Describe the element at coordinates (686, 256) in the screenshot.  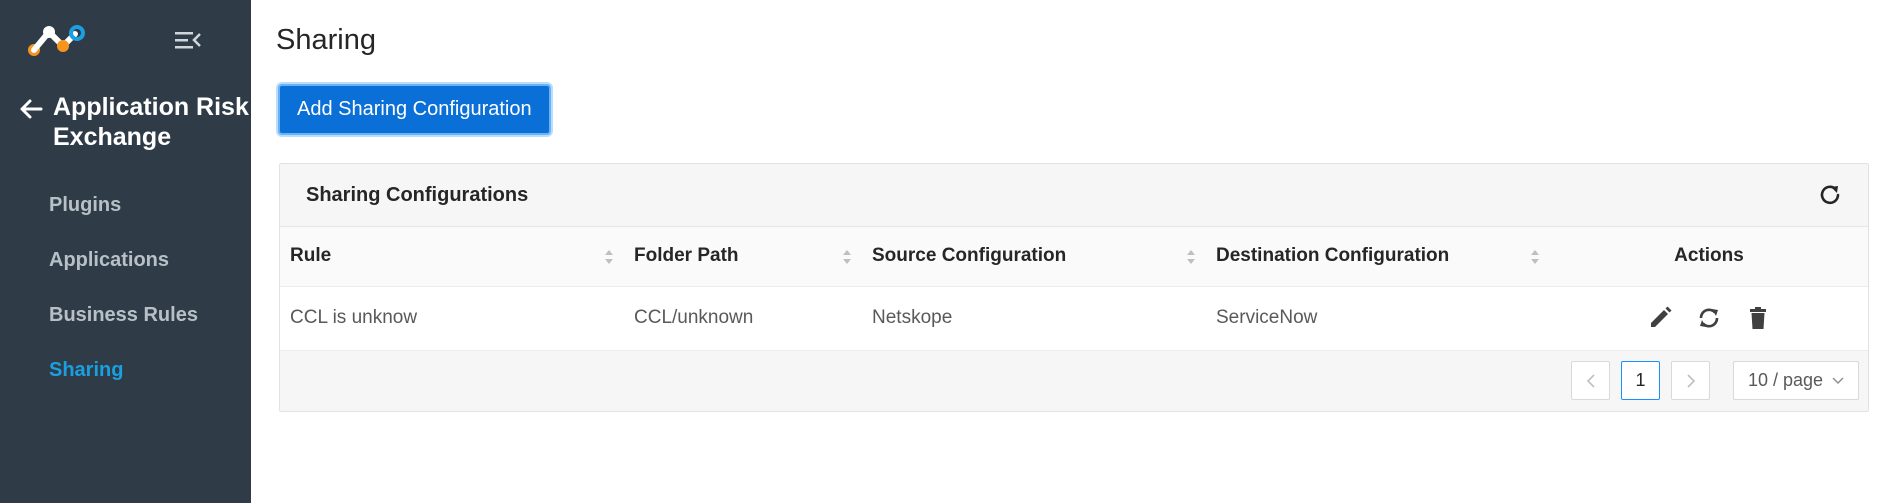
I see `column-header-label: Folder Path` at that location.